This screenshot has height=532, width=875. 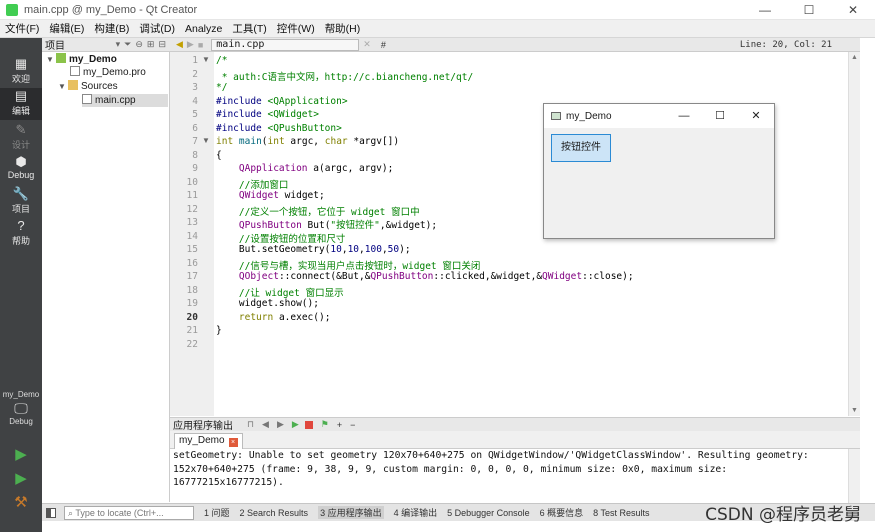 I want to click on code-token: 100, so click(x=373, y=249).